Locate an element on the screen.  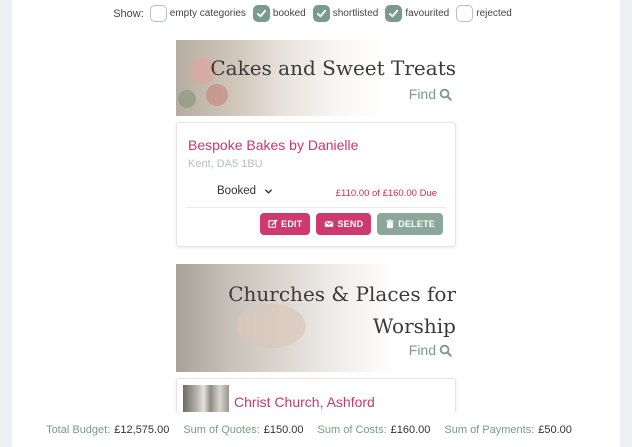
send-label: SEND is located at coordinates (350, 224).